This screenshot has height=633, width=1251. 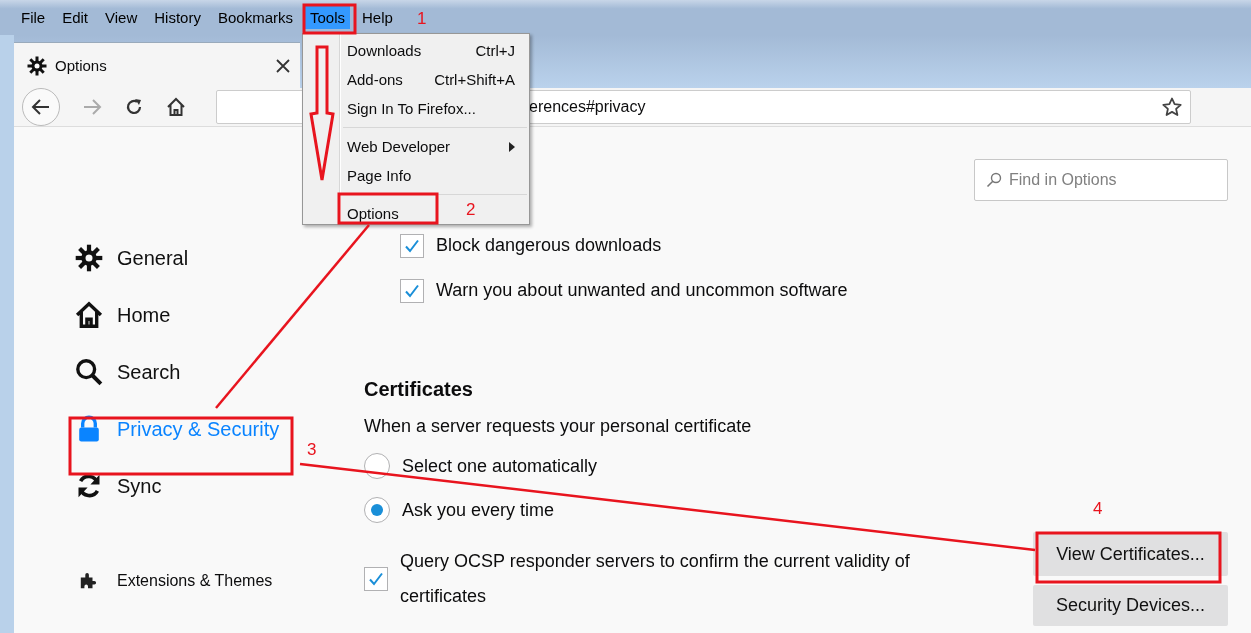 What do you see at coordinates (377, 17) in the screenshot?
I see `menu-item: Help` at bounding box center [377, 17].